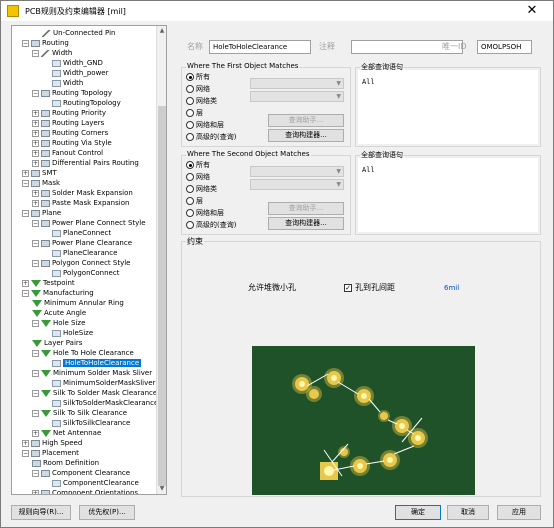 This screenshot has height=528, width=554. I want to click on tree-item: − Routing Topology, so click(72, 93).